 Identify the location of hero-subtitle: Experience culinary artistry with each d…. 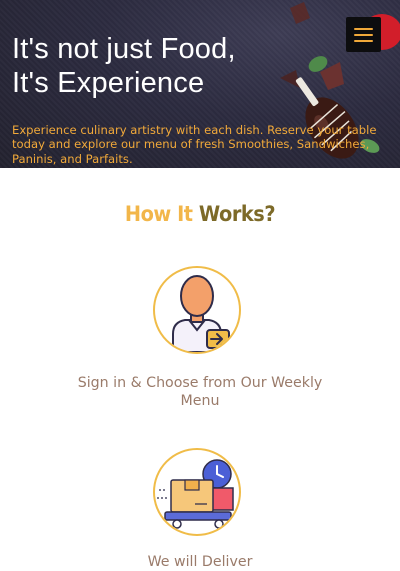
(194, 144).